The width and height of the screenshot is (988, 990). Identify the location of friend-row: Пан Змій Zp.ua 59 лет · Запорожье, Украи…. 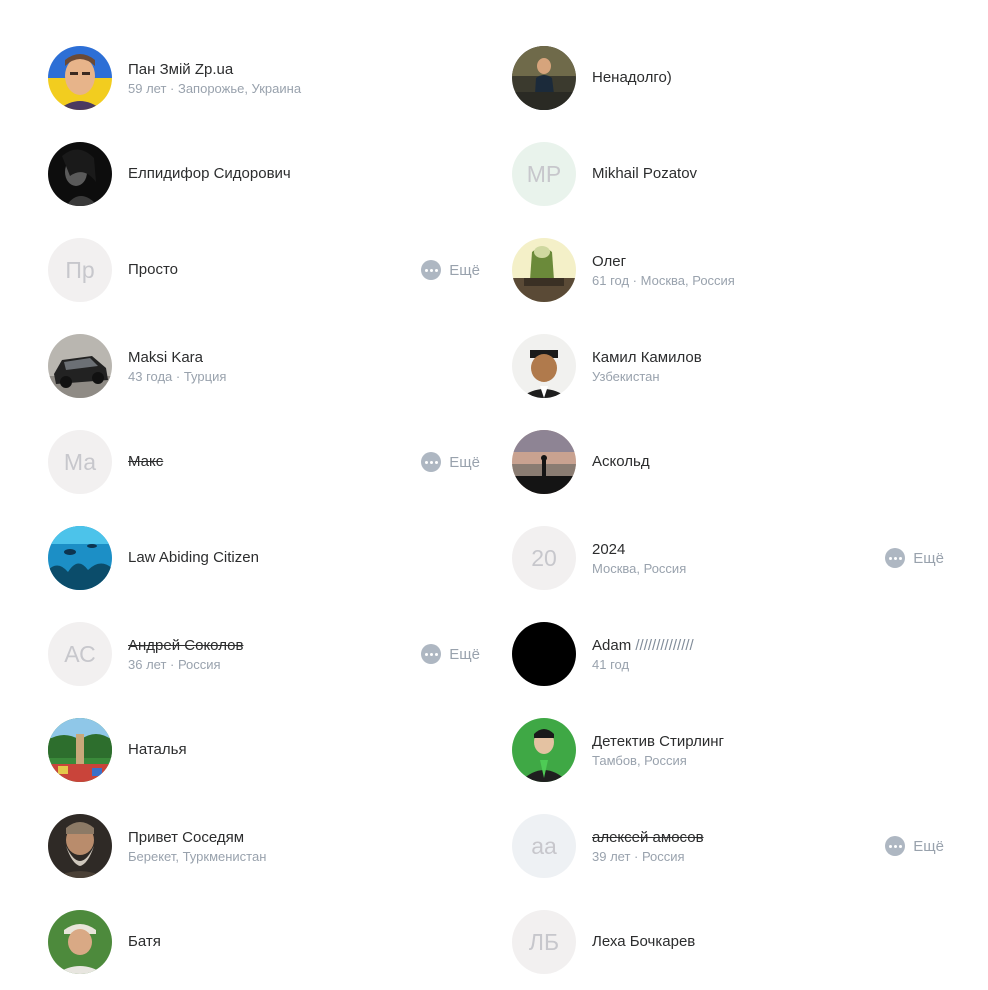
(264, 78).